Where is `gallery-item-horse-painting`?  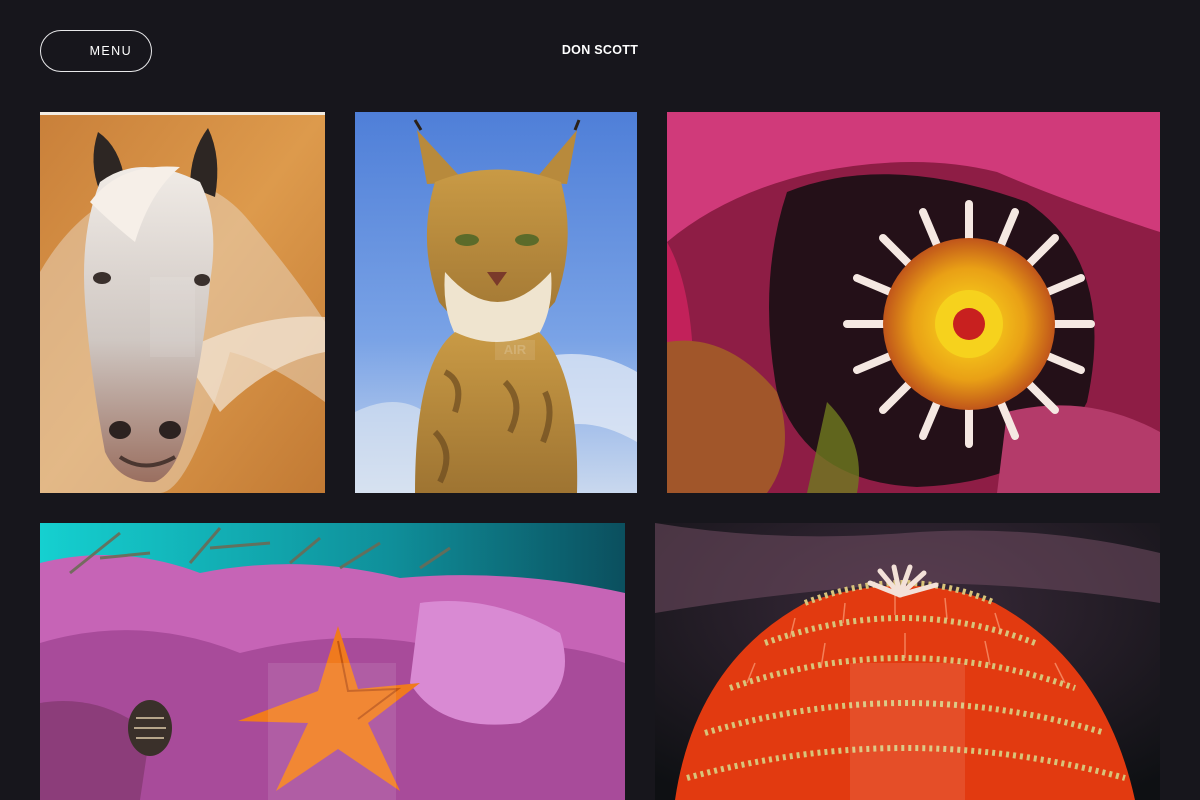
gallery-item-horse-painting is located at coordinates (182, 302).